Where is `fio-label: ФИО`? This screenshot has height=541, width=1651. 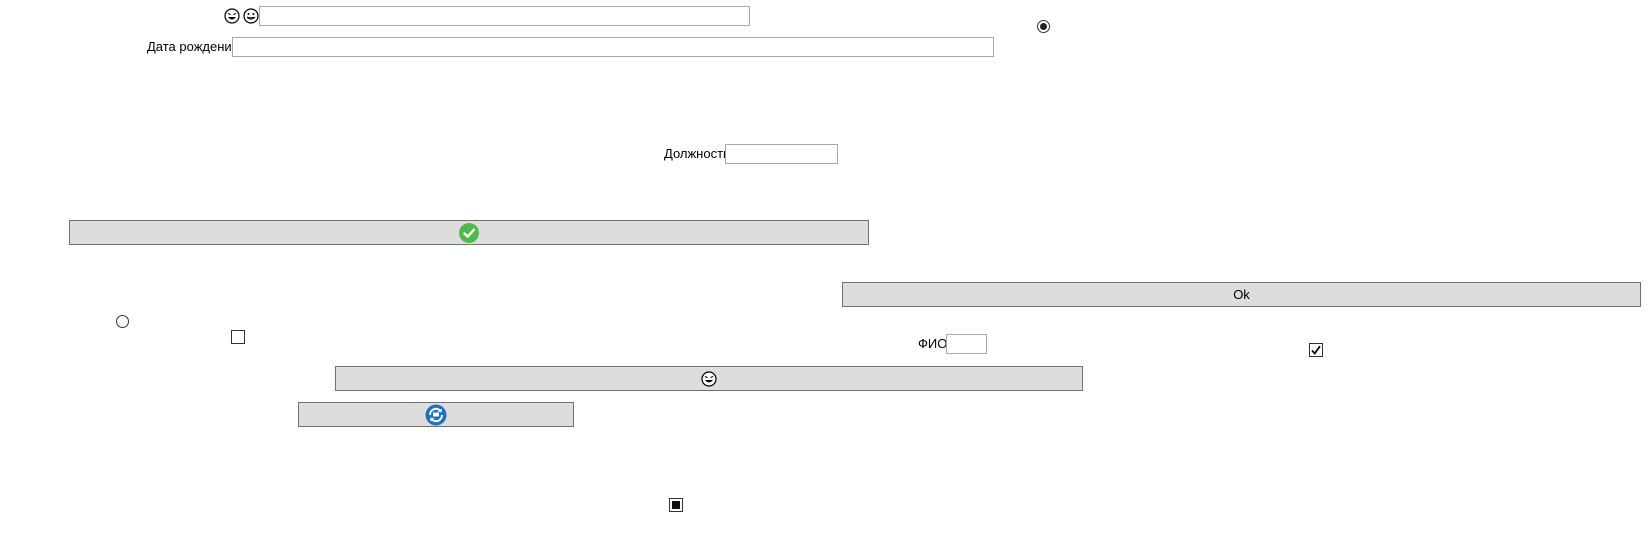
fio-label: ФИО is located at coordinates (933, 343).